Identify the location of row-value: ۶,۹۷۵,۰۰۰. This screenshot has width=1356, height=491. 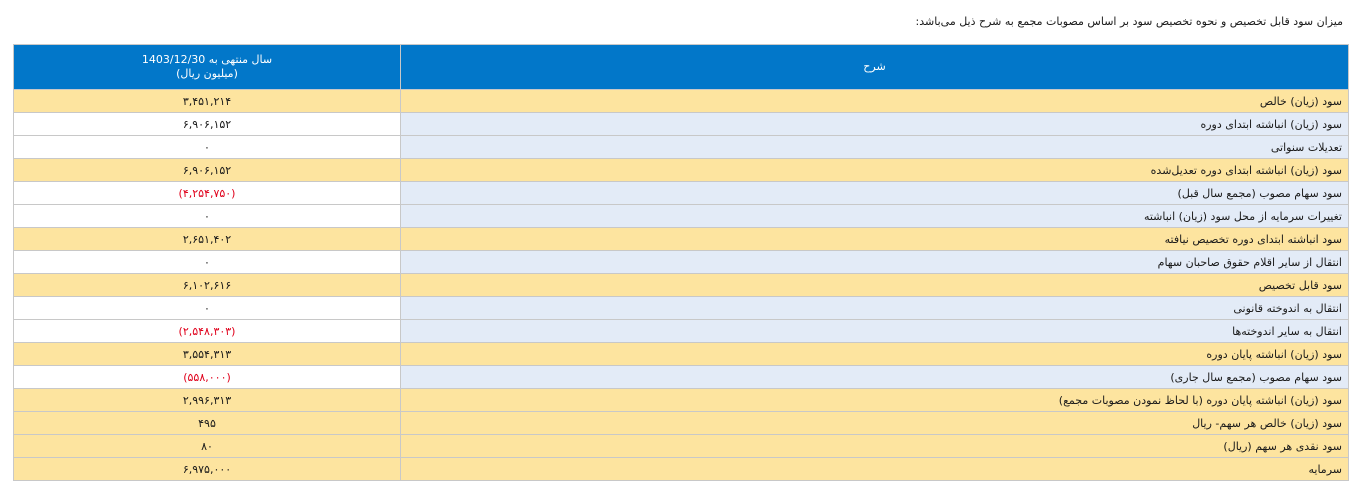
(207, 469).